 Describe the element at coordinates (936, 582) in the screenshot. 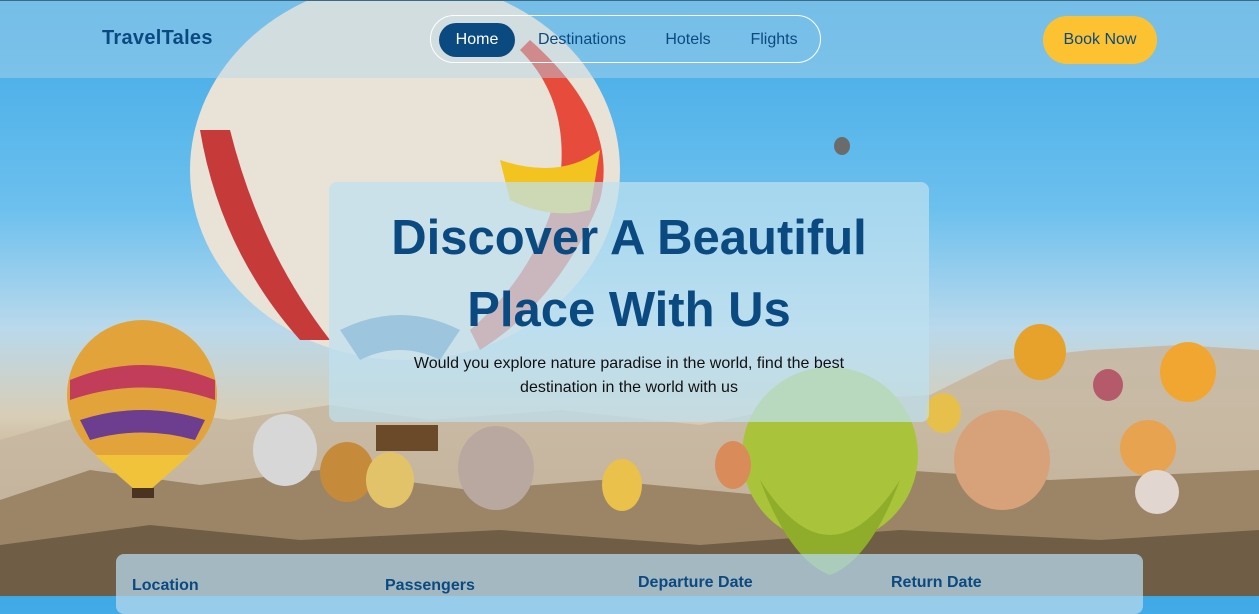

I see `return-date-label: Return Date` at that location.